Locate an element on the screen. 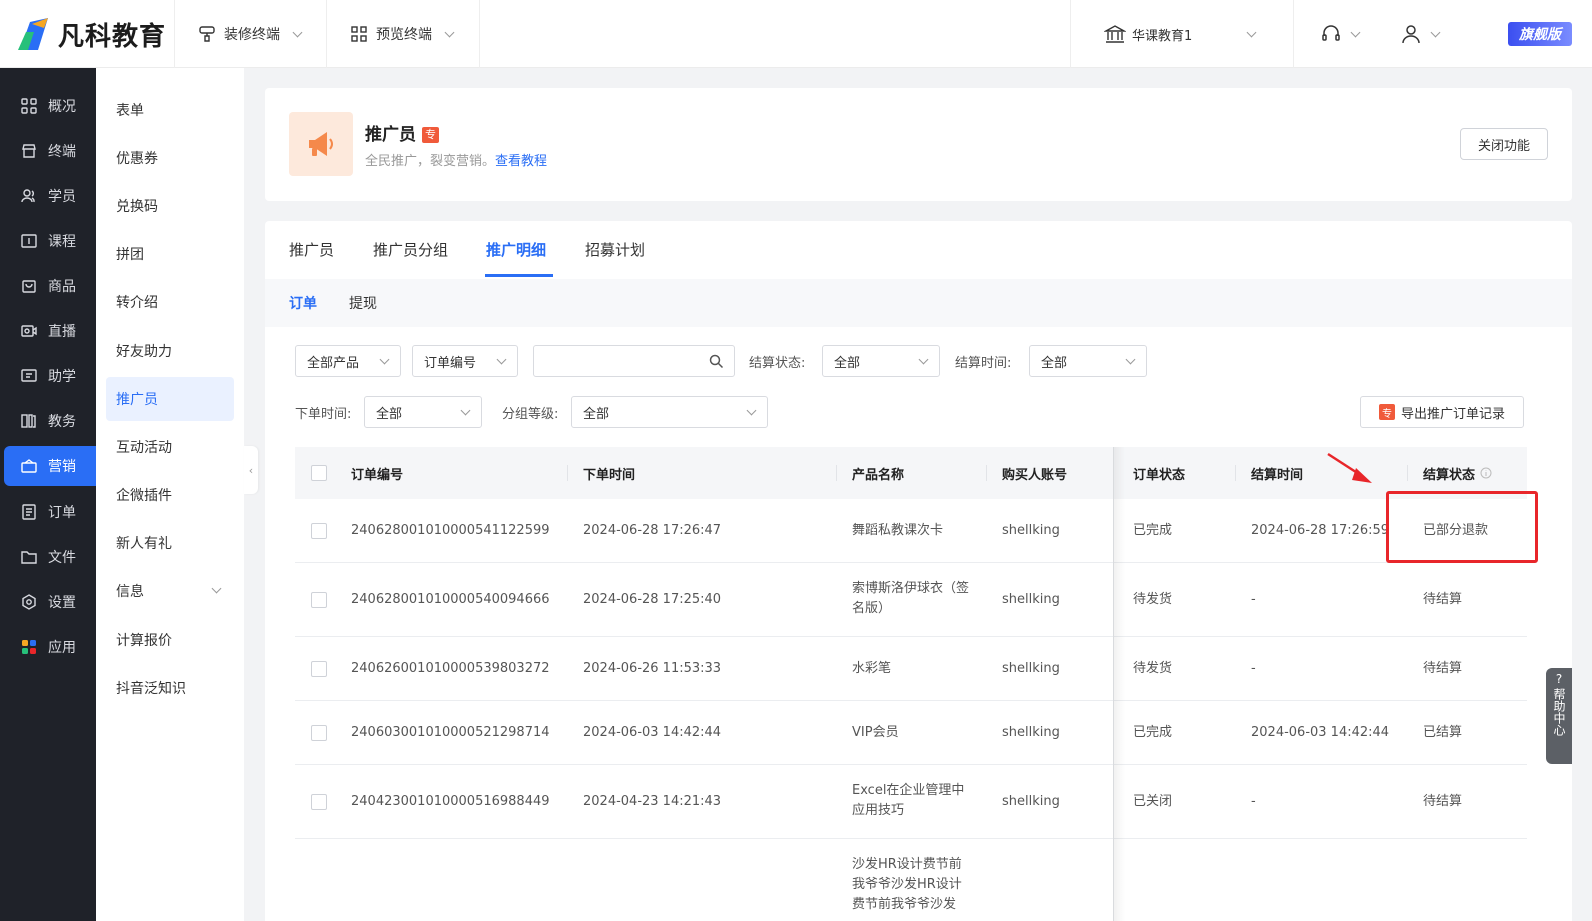  tab-promoters: 推广员 is located at coordinates (311, 249).